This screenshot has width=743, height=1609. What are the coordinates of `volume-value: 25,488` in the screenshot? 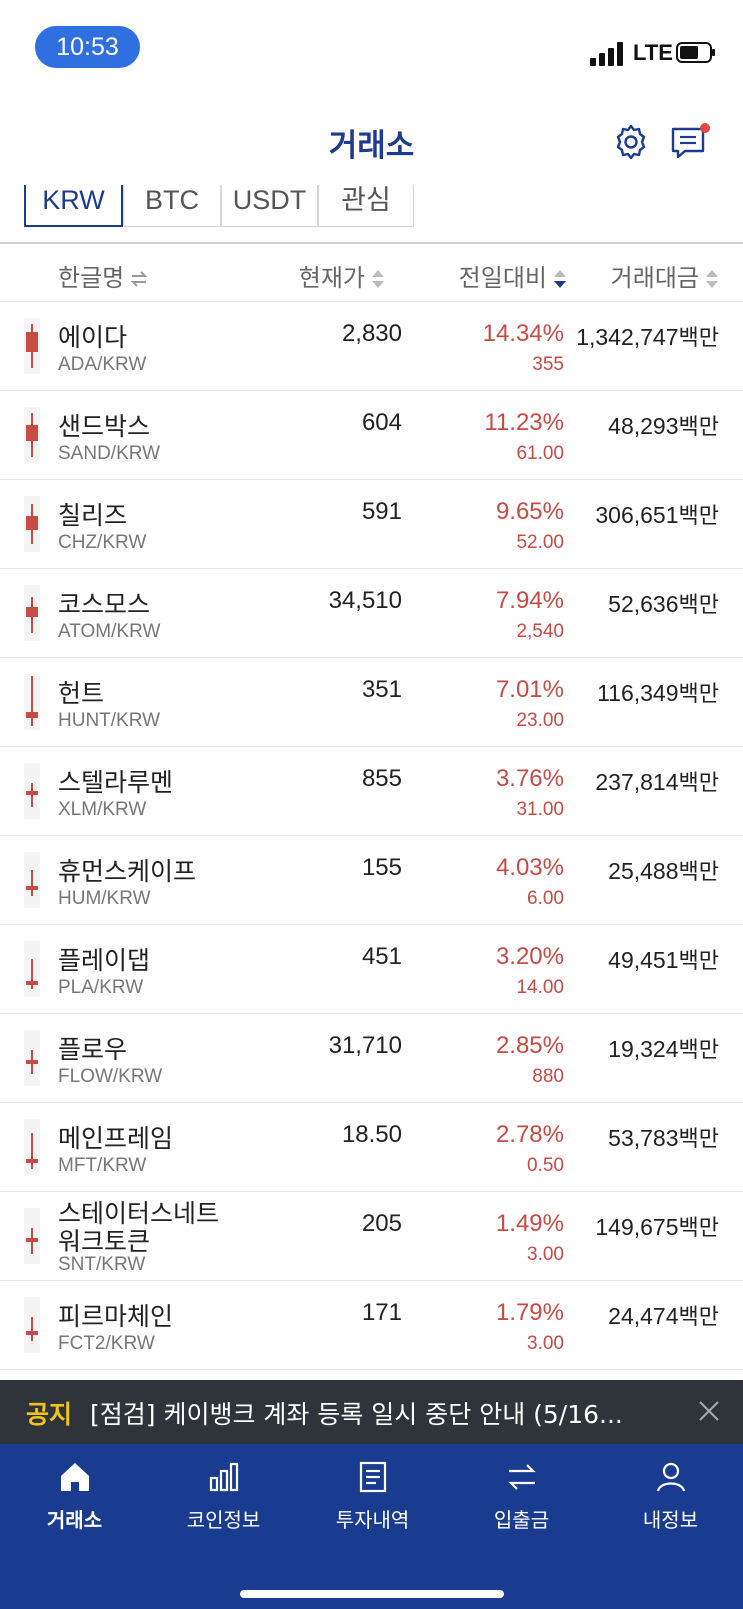 It's located at (643, 871).